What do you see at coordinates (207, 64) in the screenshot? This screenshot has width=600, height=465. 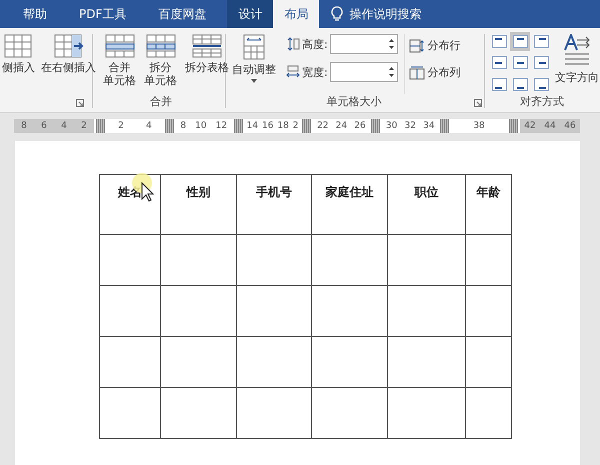 I see `ribbon-button: 拆分表格` at bounding box center [207, 64].